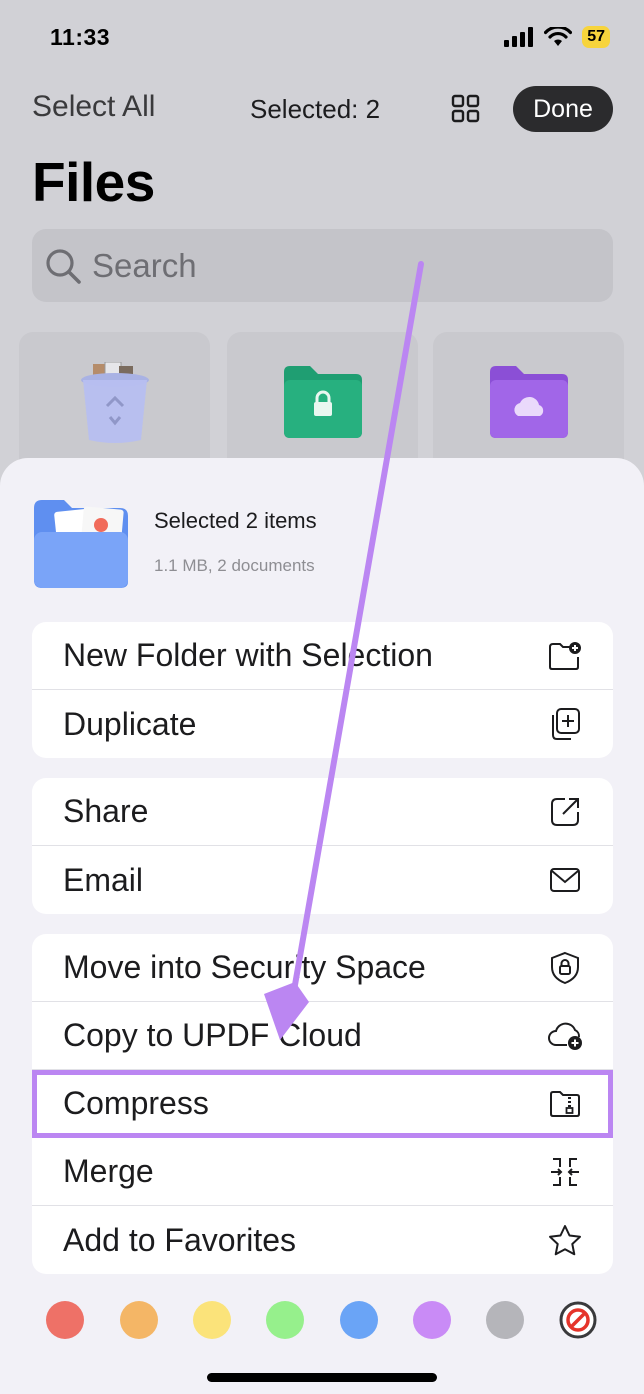 This screenshot has height=1394, width=644. I want to click on color-tag-green, so click(285, 1320).